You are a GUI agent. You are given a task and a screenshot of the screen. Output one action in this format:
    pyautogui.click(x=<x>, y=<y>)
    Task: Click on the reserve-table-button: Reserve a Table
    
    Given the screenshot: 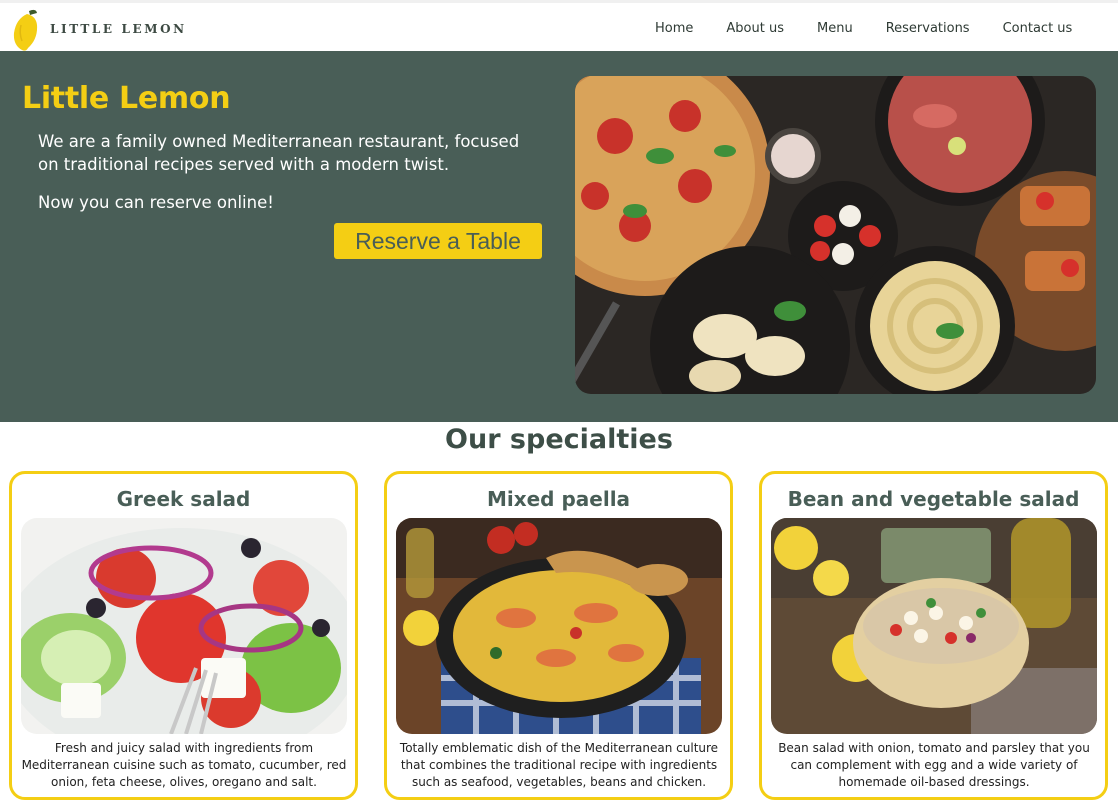 What is the action you would take?
    pyautogui.click(x=438, y=241)
    